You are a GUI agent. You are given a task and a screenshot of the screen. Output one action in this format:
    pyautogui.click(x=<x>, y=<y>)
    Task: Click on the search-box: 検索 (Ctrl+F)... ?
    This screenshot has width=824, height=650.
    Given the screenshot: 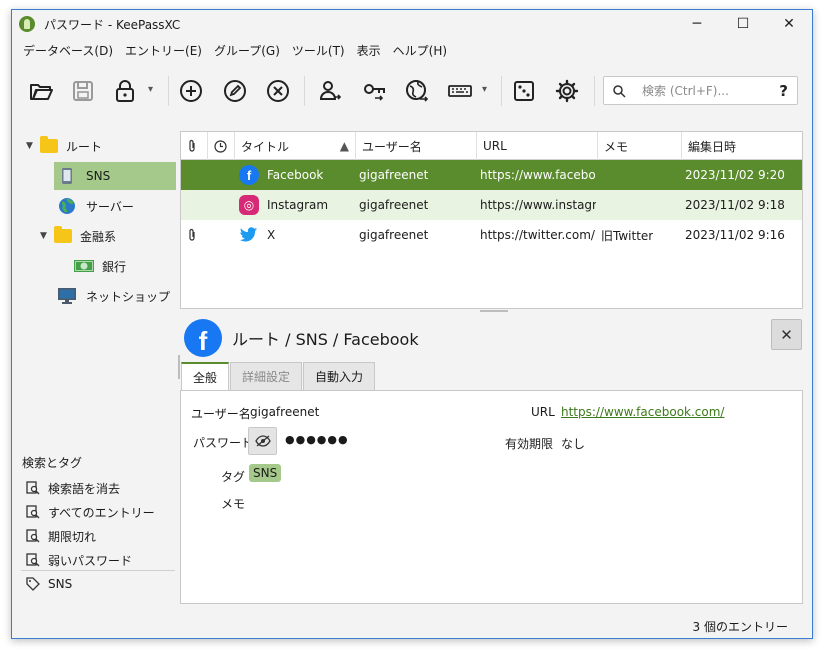 What is the action you would take?
    pyautogui.click(x=700, y=90)
    